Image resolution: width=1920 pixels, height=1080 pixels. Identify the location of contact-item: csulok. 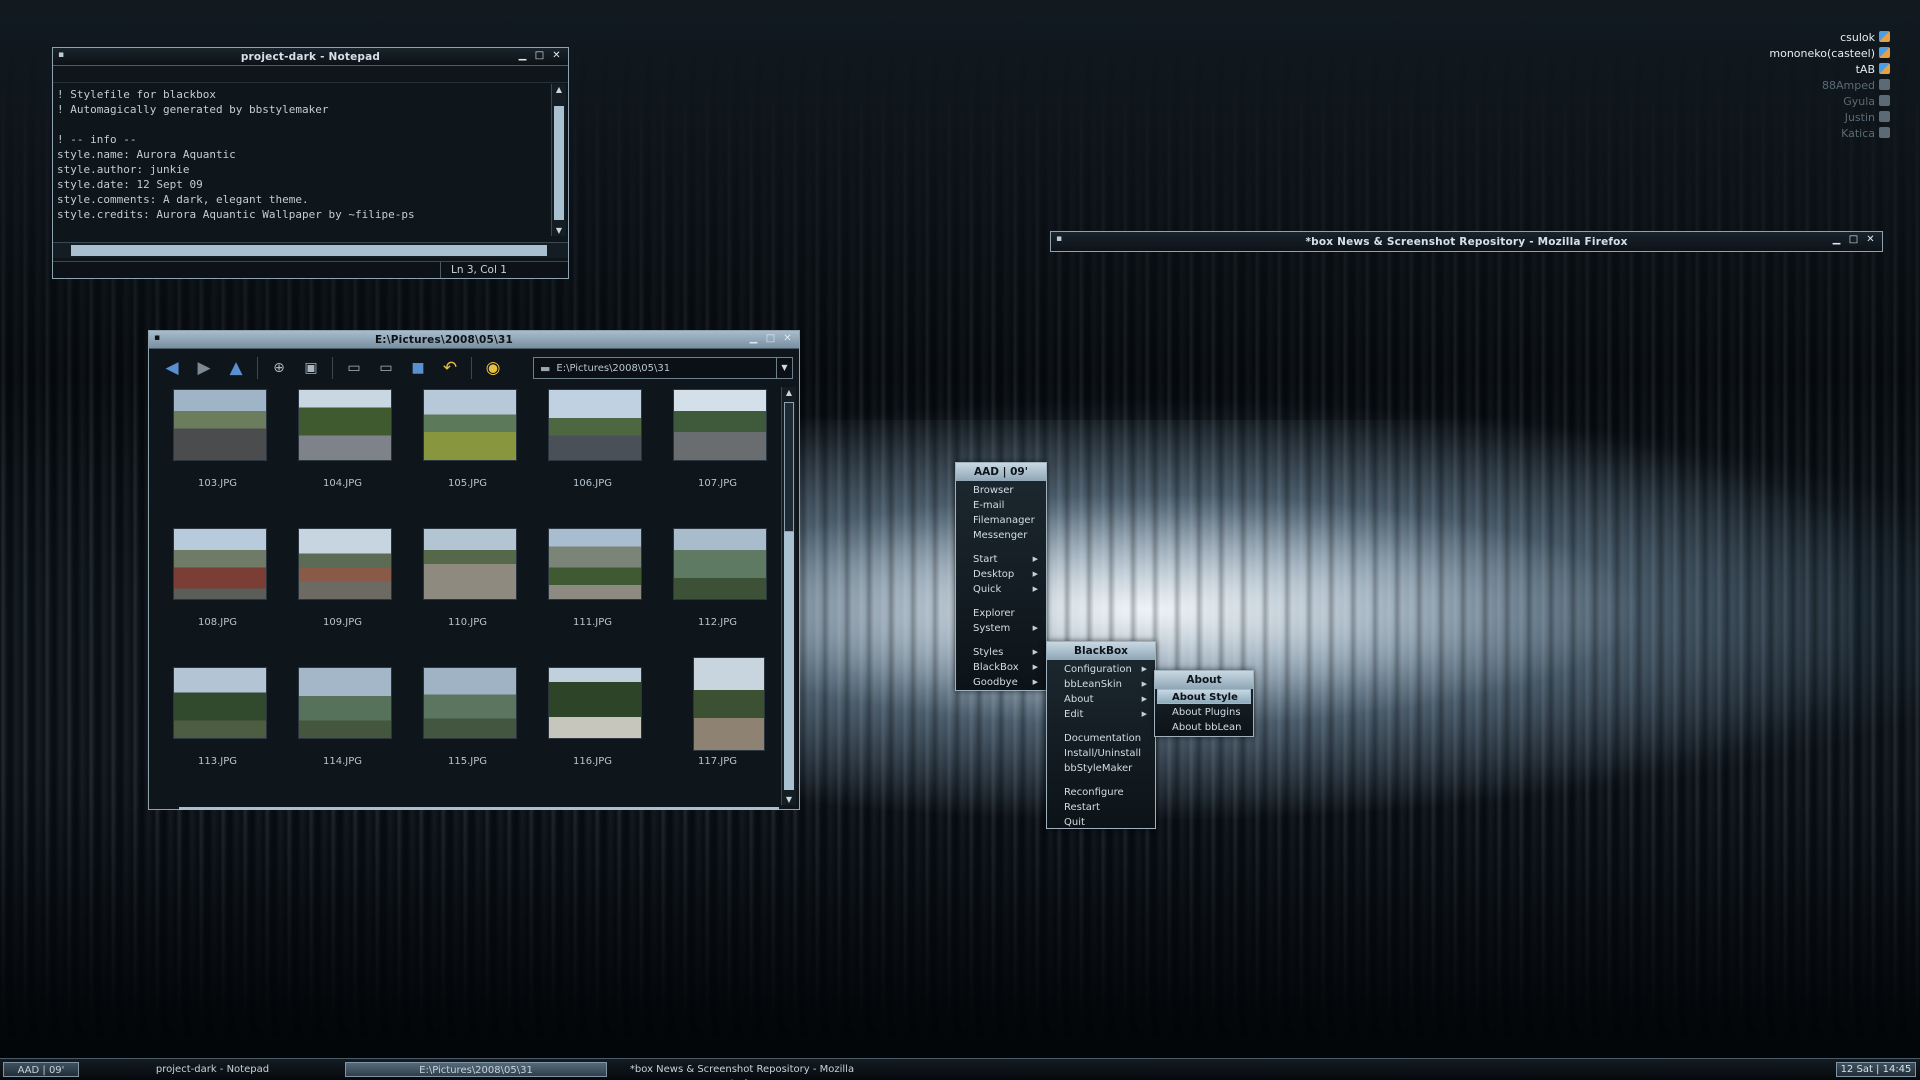
(1829, 38).